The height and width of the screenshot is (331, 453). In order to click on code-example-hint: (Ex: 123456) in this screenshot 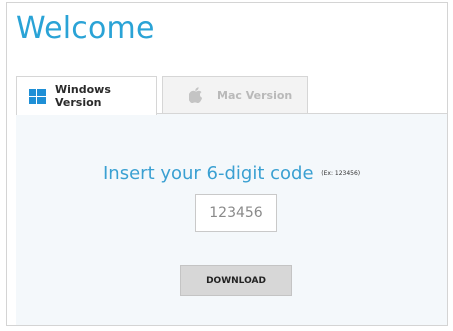, I will do `click(341, 173)`.